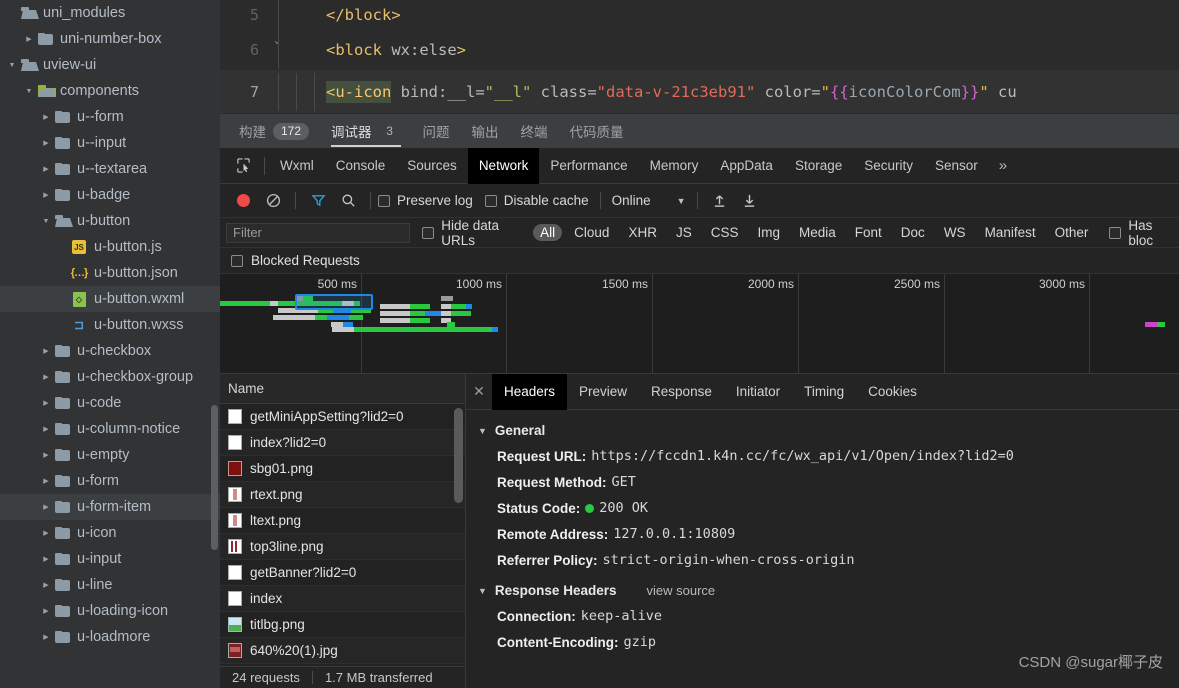 The image size is (1179, 688). Describe the element at coordinates (699, 130) in the screenshot. I see `build-tabs-bar: 构建 172 调试器 3 问题 输出 终端 代码质量` at that location.